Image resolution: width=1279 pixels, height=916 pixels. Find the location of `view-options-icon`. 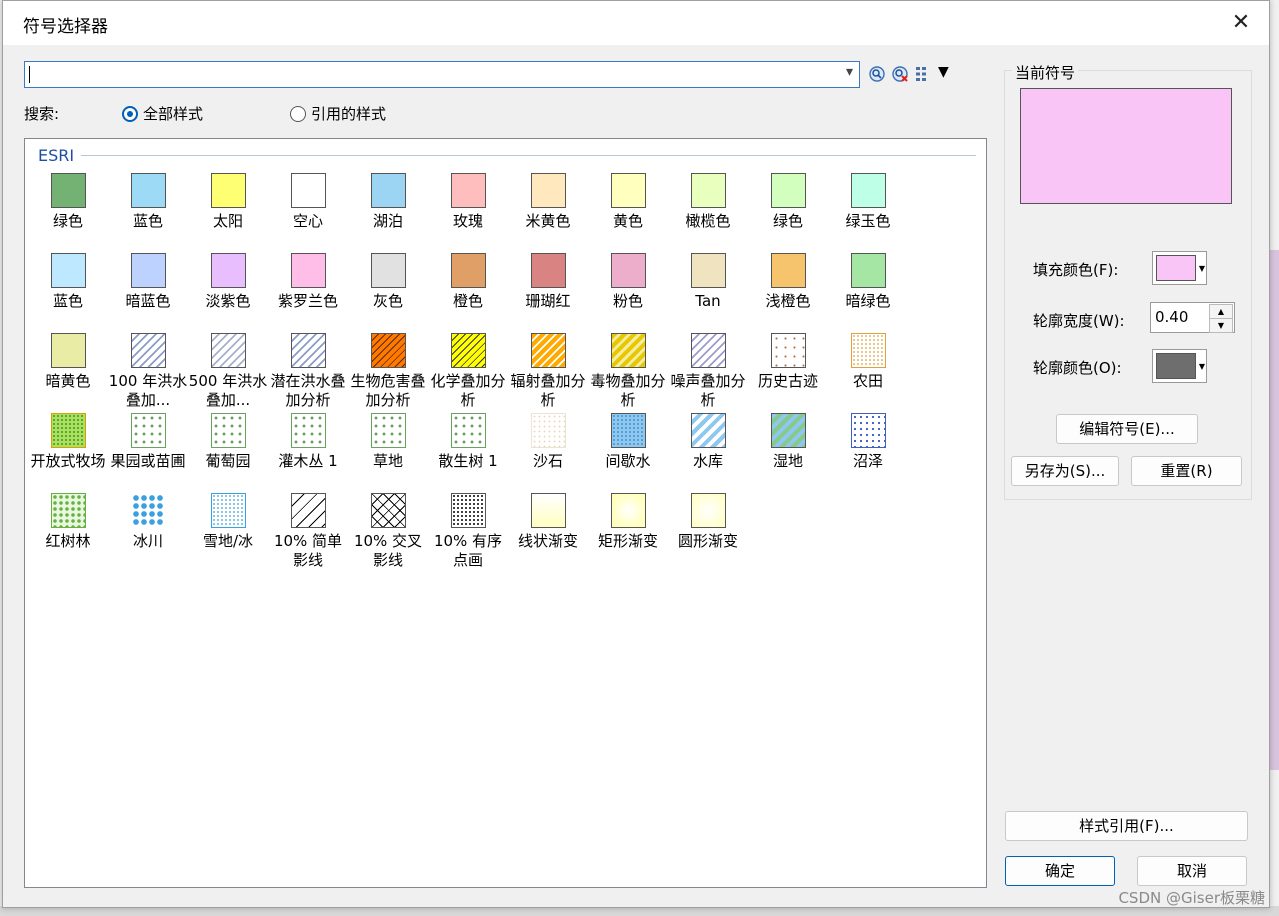

view-options-icon is located at coordinates (924, 74).